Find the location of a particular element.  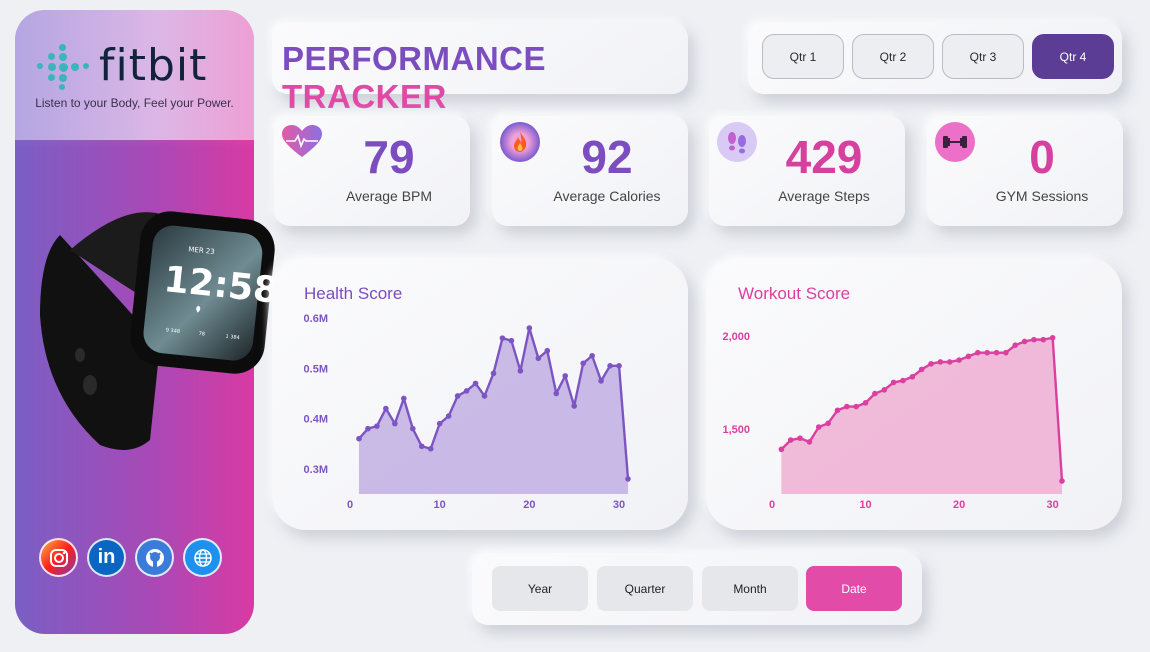

page-title: PERFORMANCE TRACKER is located at coordinates (485, 78).